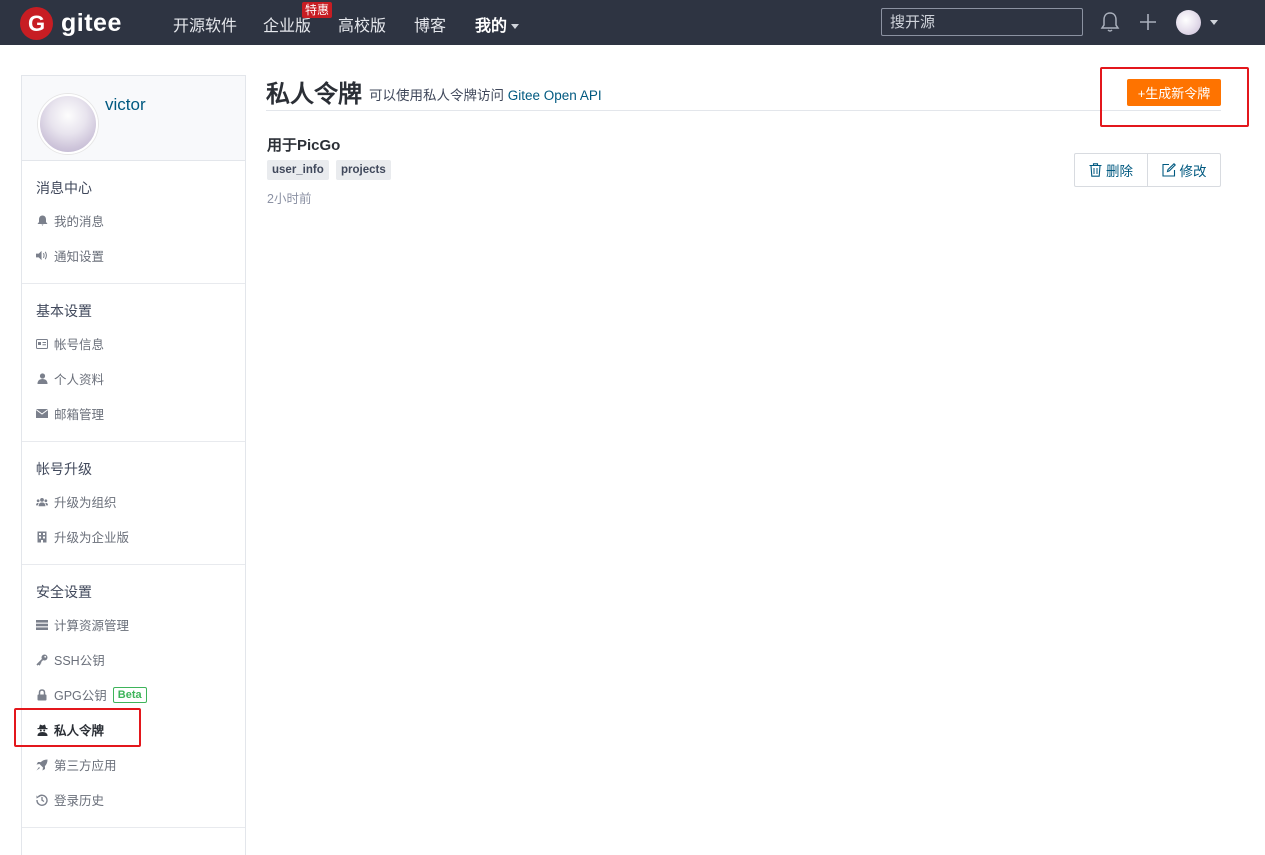 The width and height of the screenshot is (1265, 855). Describe the element at coordinates (79, 222) in the screenshot. I see `sidebar-item-label: 我的消息` at that location.